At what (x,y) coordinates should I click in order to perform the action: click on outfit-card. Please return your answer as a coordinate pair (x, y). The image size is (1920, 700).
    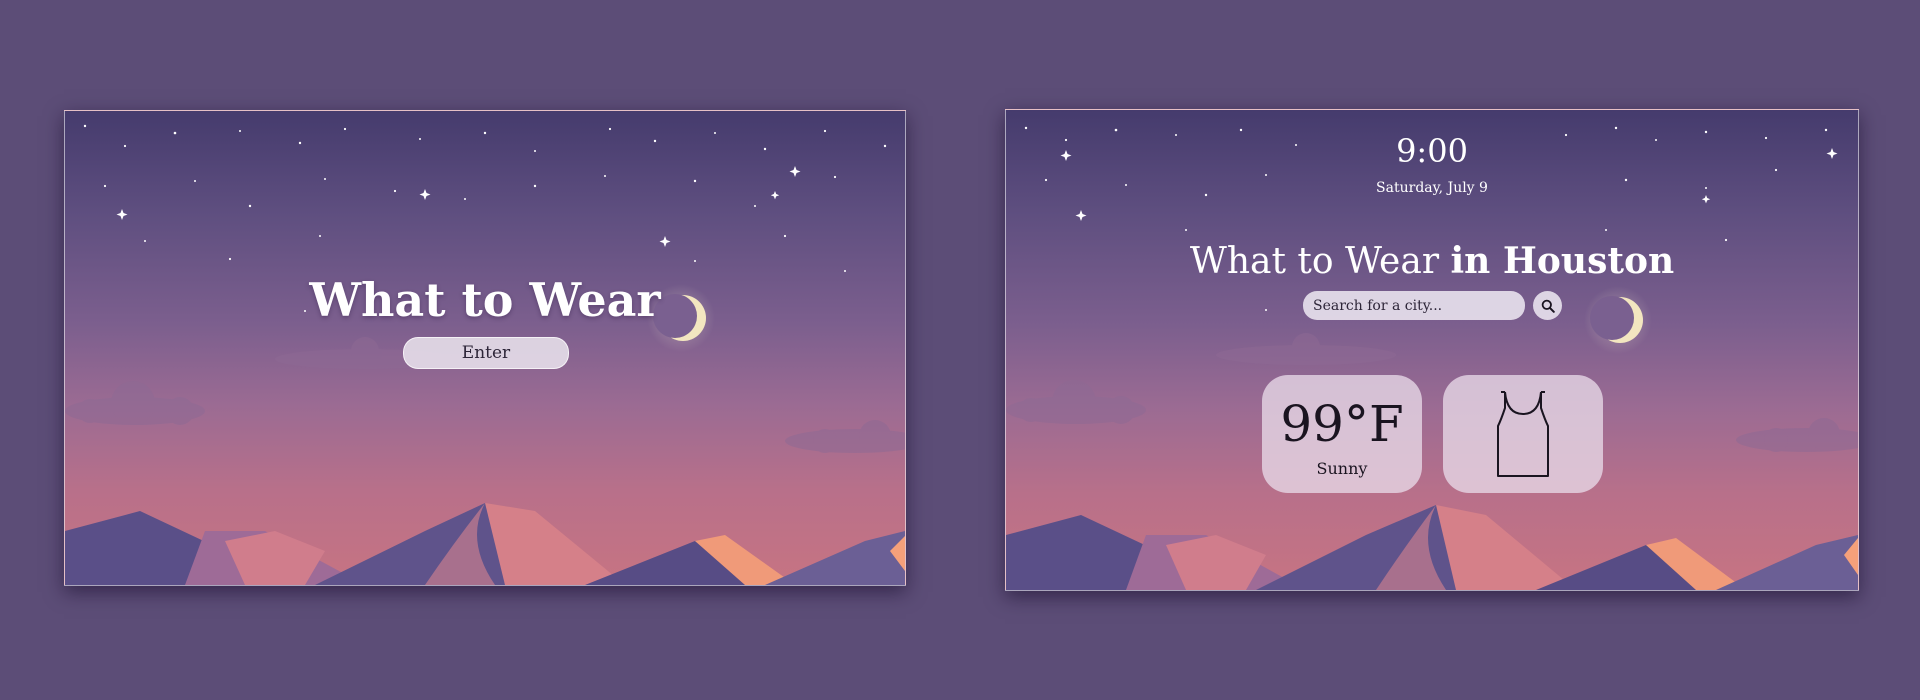
    Looking at the image, I should click on (1523, 434).